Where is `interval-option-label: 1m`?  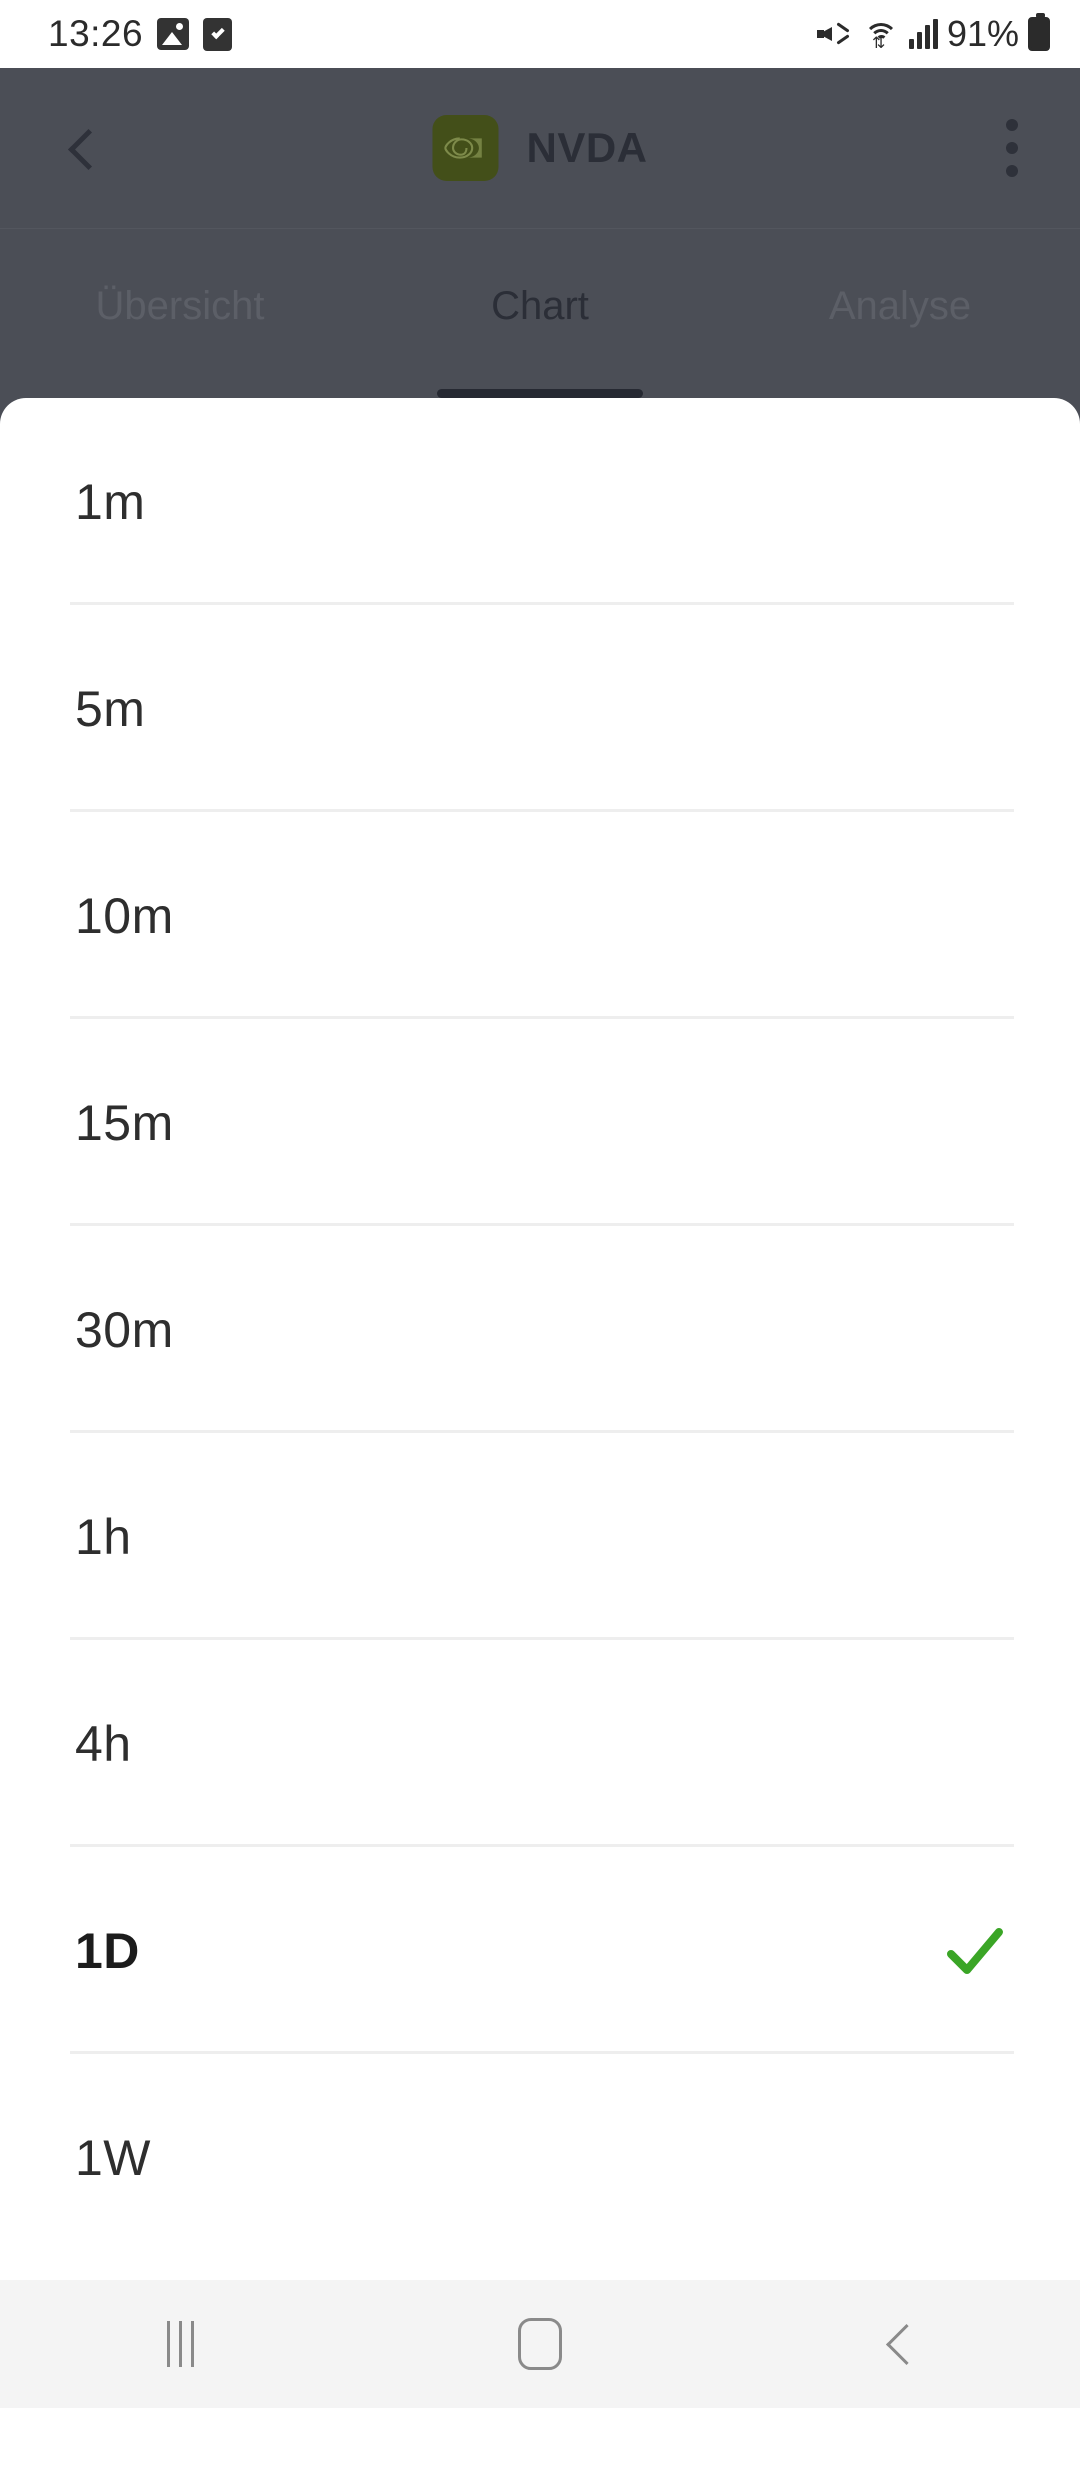
interval-option-label: 1m is located at coordinates (110, 501).